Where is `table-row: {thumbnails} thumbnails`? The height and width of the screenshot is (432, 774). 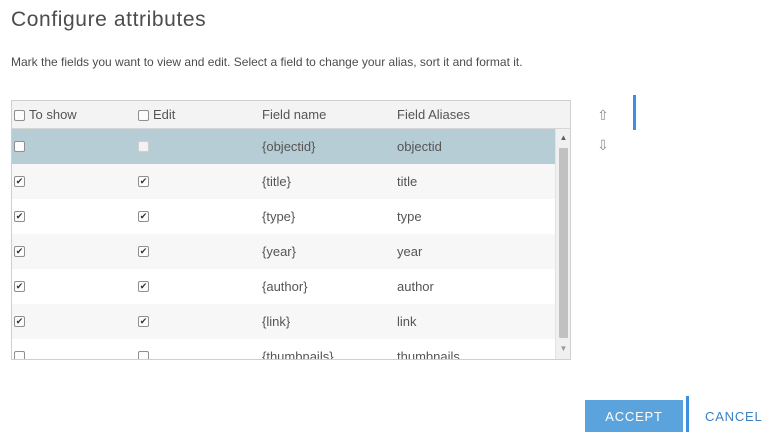 table-row: {thumbnails} thumbnails is located at coordinates (283, 349).